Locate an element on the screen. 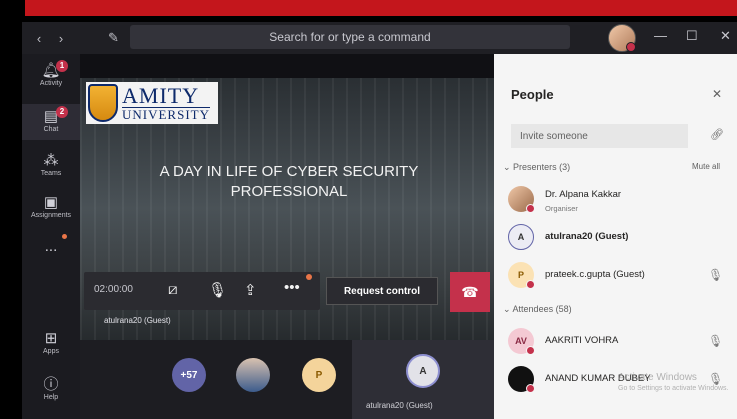  rail-item-activity: 🔔︎ 1 Activity is located at coordinates (51, 73).